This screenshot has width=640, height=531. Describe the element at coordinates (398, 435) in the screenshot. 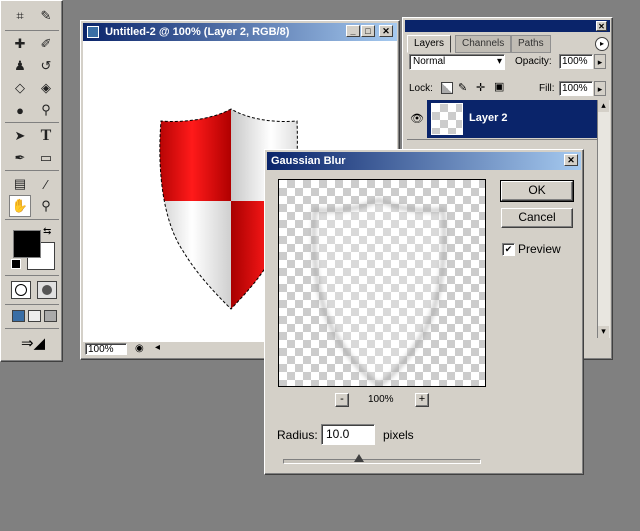

I see `radius-unit: pixels` at that location.